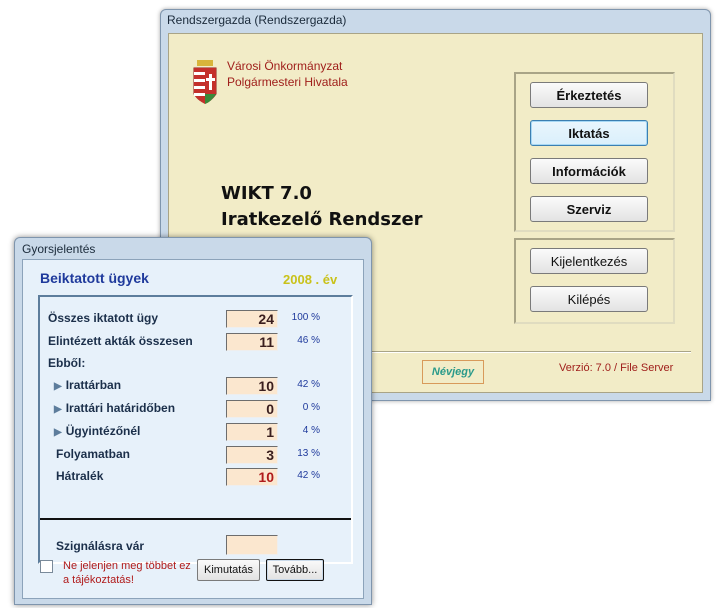  I want to click on row-label-done: Elintézett akták összesen, so click(120, 341).